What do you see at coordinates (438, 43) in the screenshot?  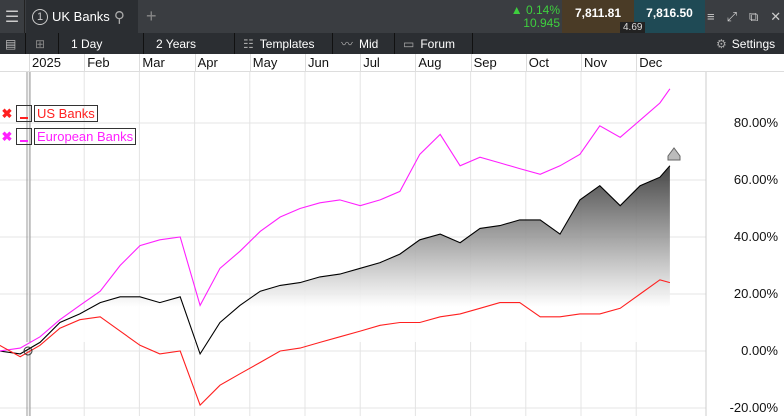 I see `forum-label: Forum` at bounding box center [438, 43].